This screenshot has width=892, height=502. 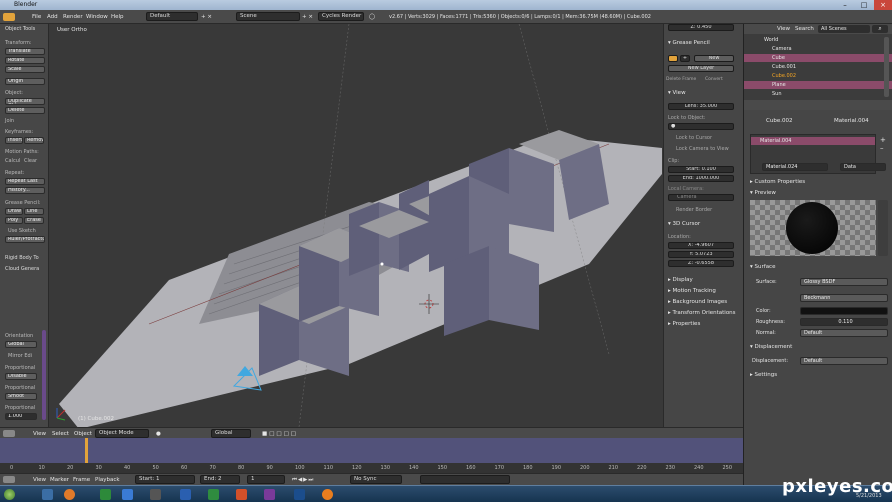 I want to click on calculate-paths-button: Calcul, so click(x=12, y=161).